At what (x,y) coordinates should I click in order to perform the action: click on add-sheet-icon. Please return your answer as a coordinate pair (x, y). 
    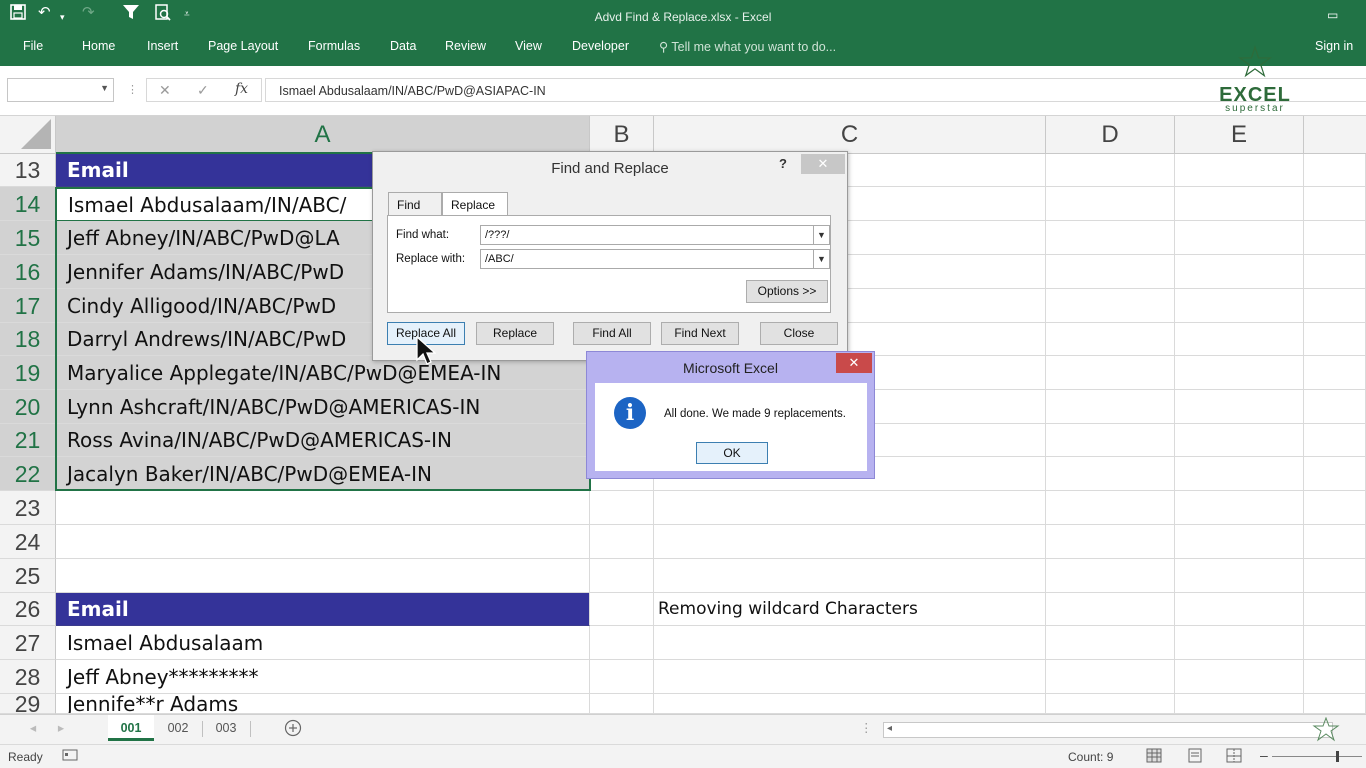
    Looking at the image, I should click on (293, 728).